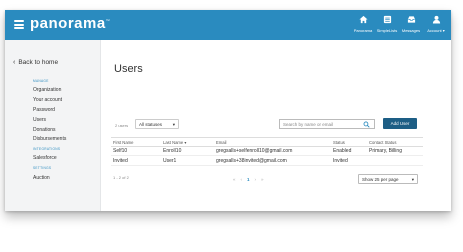 The image size is (463, 252). Describe the element at coordinates (256, 179) in the screenshot. I see `next-page-button: ›` at that location.